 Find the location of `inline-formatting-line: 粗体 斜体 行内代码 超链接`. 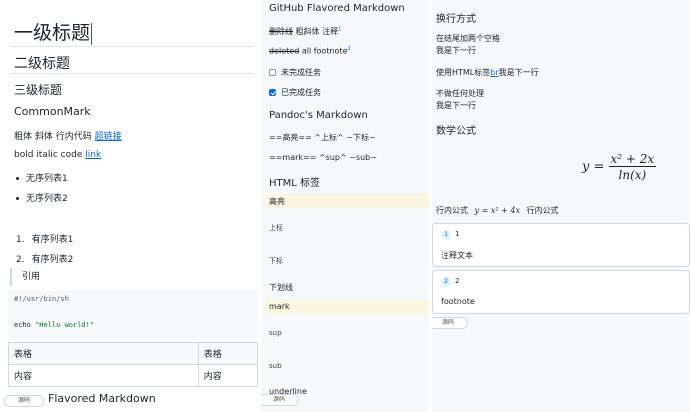

inline-formatting-line: 粗体 斜体 行内代码 超链接 is located at coordinates (68, 135).